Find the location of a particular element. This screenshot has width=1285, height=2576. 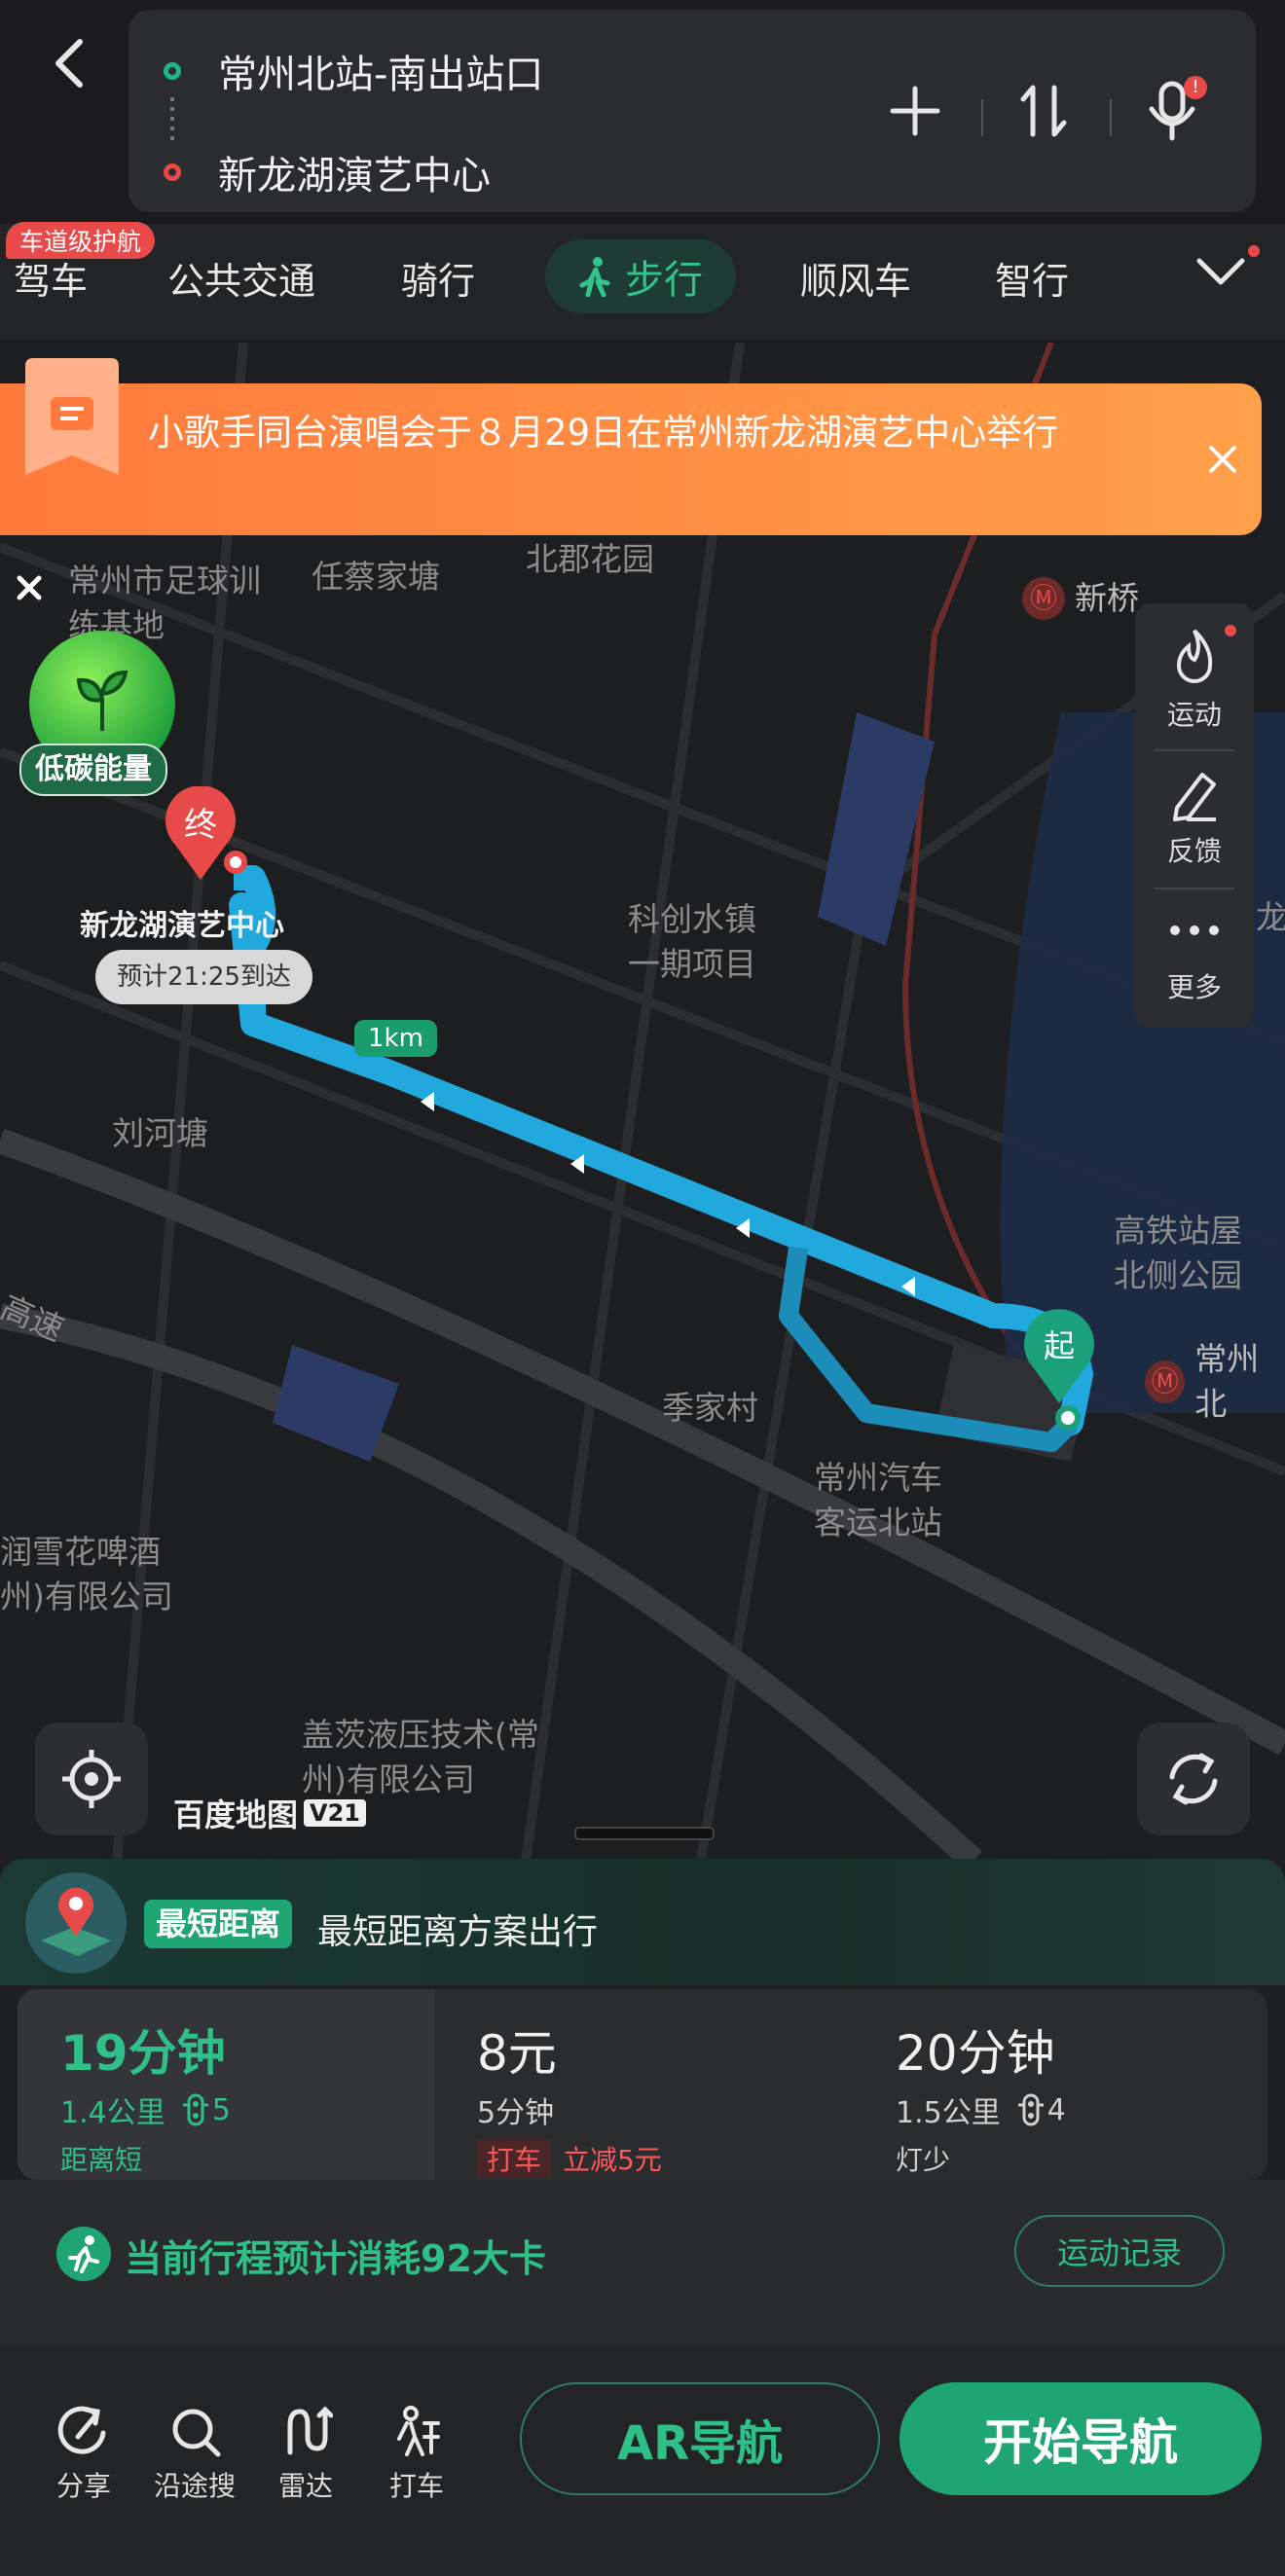

tab-transit: 公共交通 is located at coordinates (241, 278).